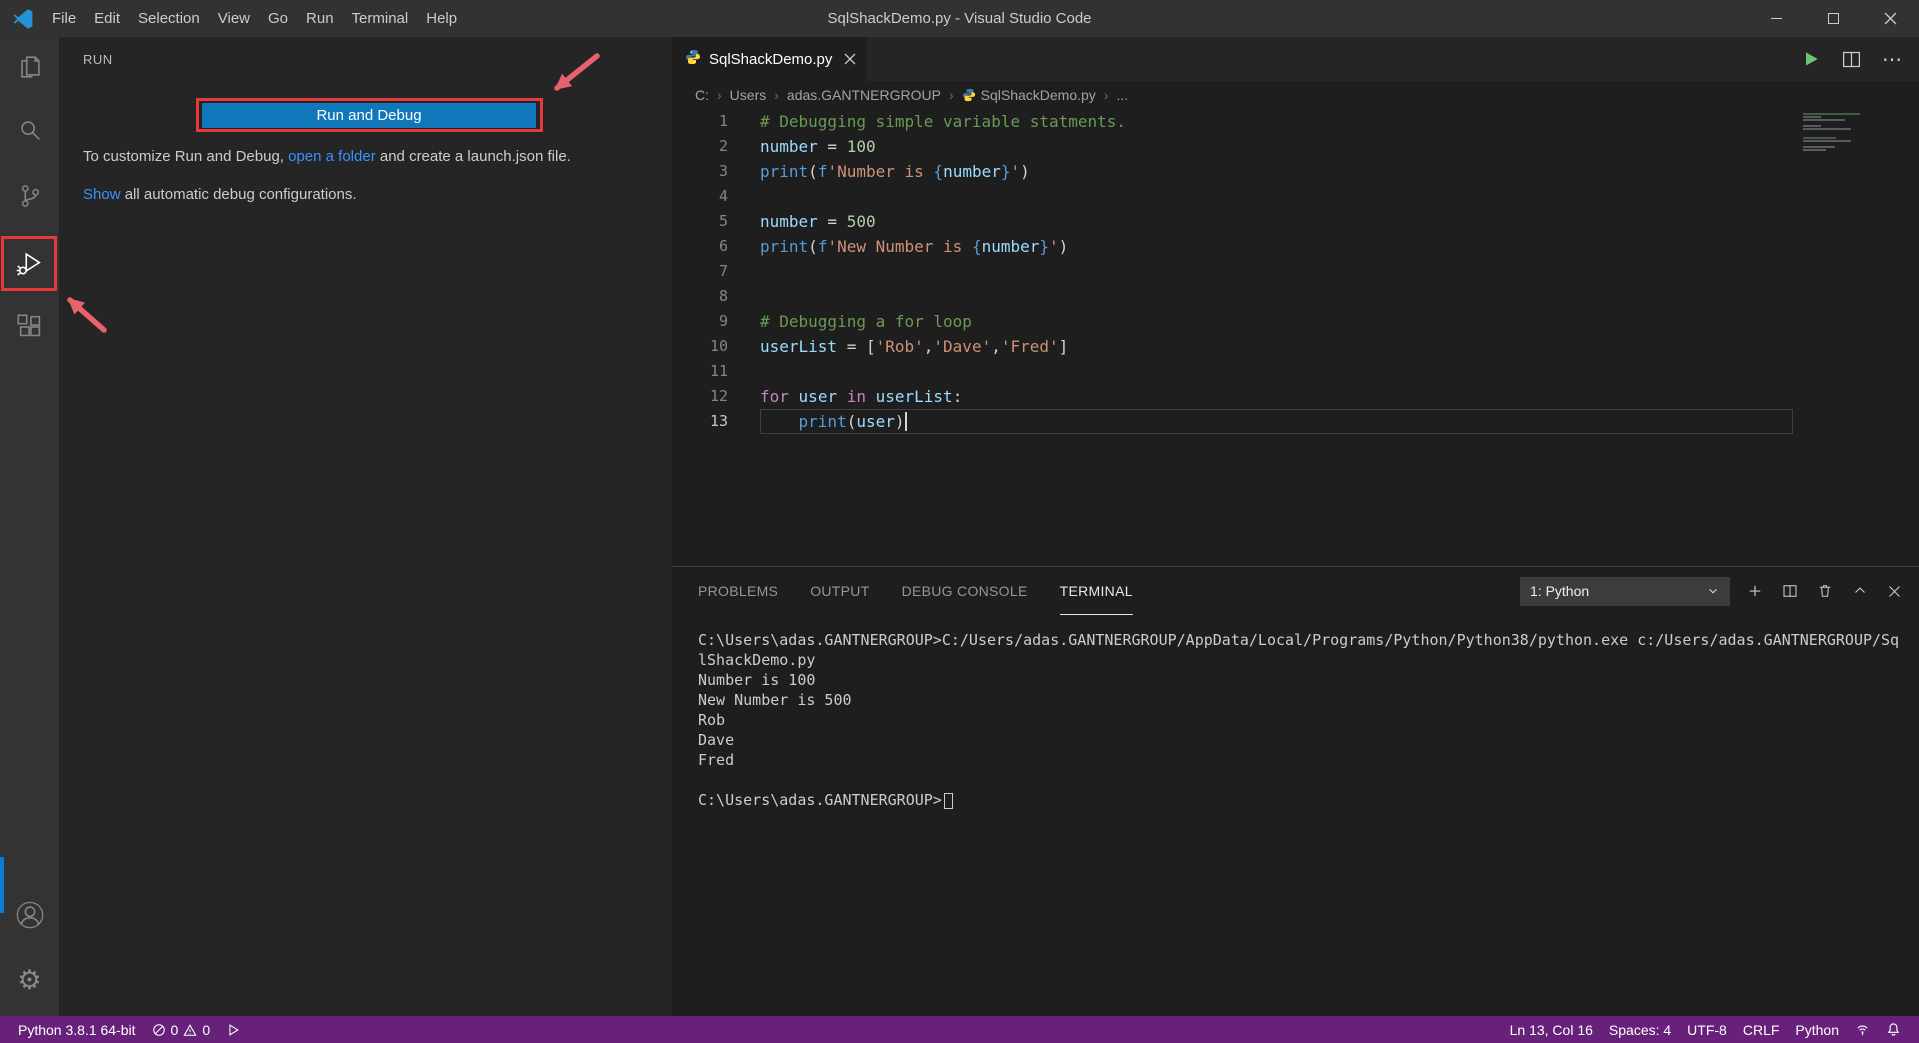 Image resolution: width=1919 pixels, height=1043 pixels. What do you see at coordinates (1825, 591) in the screenshot?
I see `kill-terminal-icon` at bounding box center [1825, 591].